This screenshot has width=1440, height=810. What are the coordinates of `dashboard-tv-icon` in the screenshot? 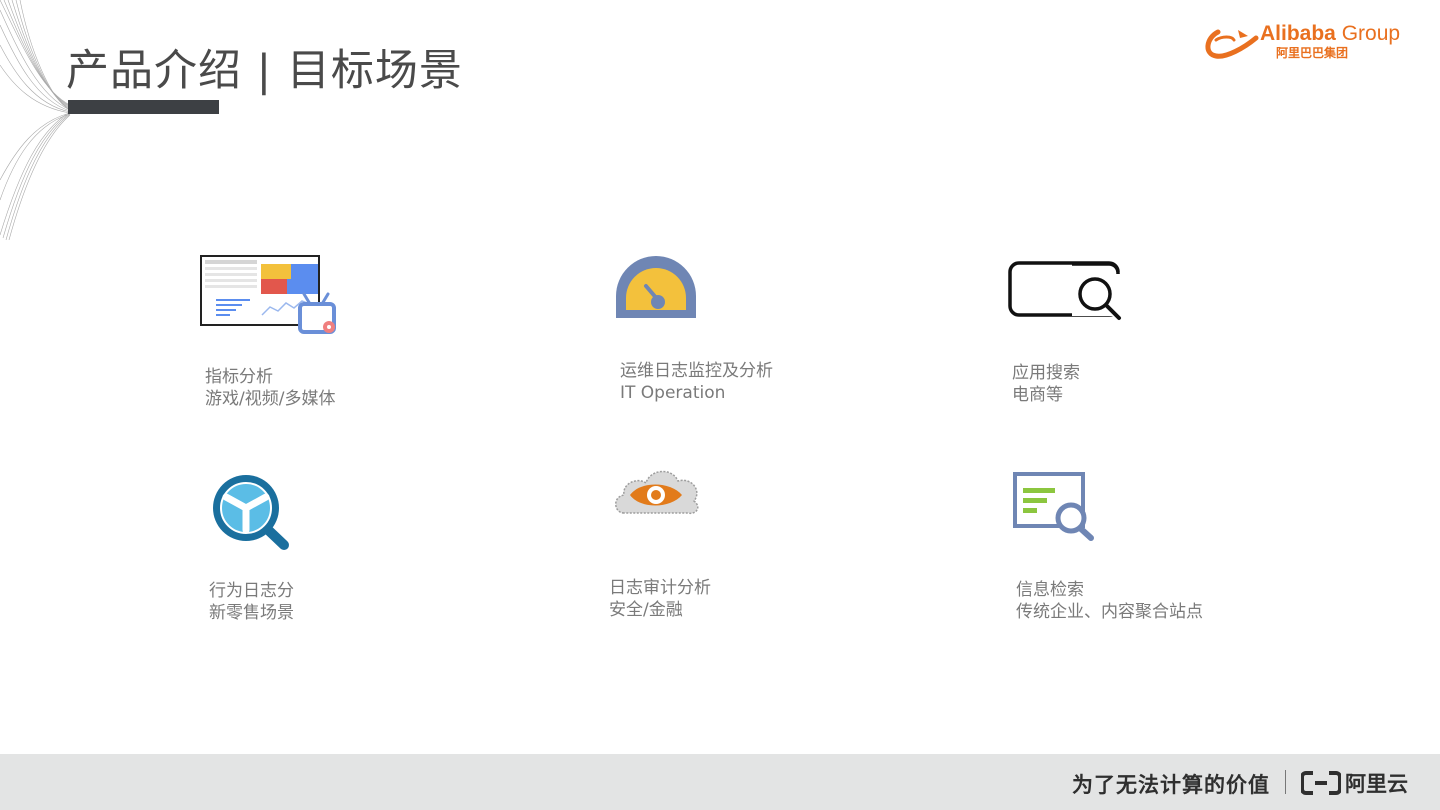 It's located at (268, 294).